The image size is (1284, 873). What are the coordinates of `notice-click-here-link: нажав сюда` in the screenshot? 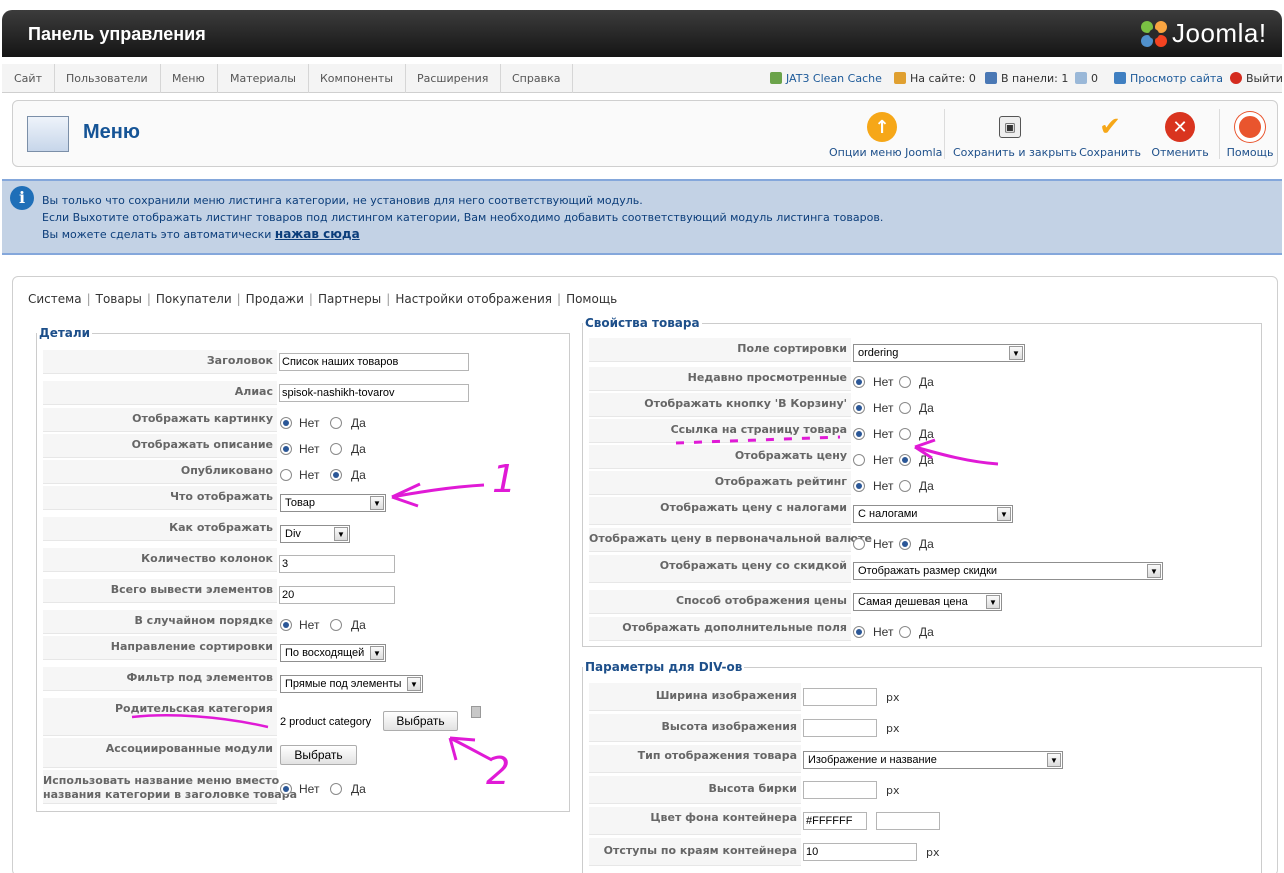 It's located at (317, 234).